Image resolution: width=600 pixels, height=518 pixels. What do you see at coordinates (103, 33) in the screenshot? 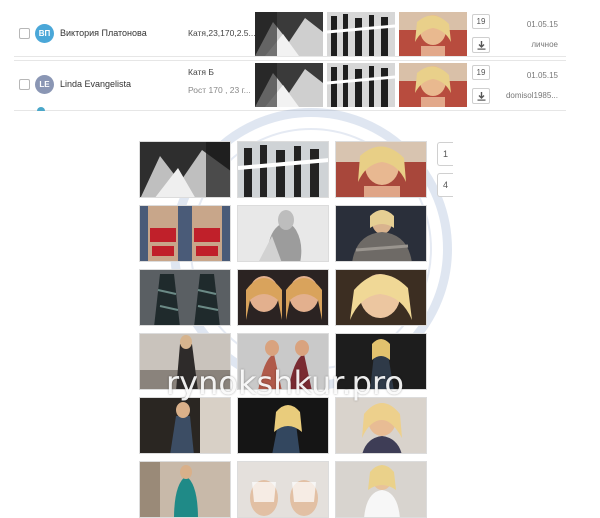
I see `user-name: Виктория Платонова` at bounding box center [103, 33].